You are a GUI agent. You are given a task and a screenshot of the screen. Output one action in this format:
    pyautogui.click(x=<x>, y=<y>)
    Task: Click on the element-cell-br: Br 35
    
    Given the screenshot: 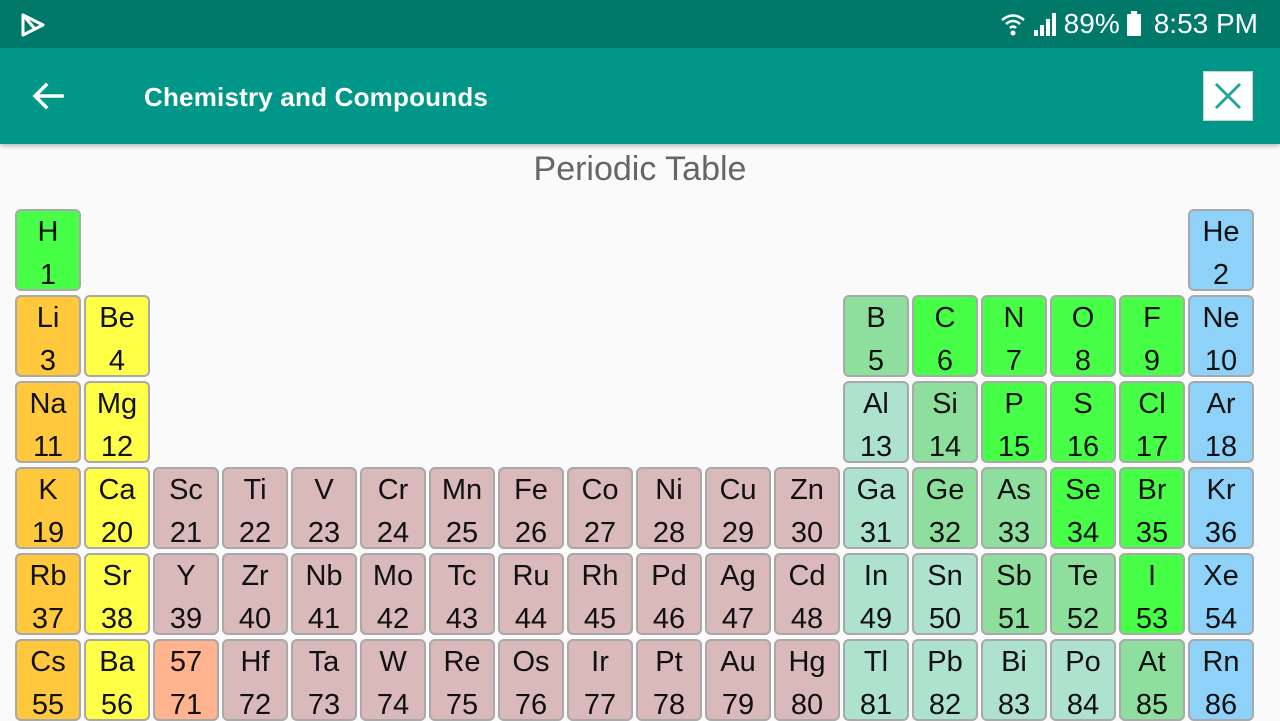 What is the action you would take?
    pyautogui.click(x=1152, y=508)
    